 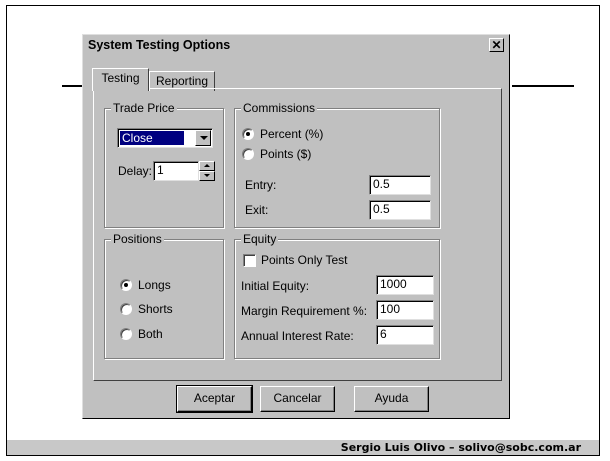 I want to click on initial-equity-input: 1000, so click(x=405, y=285).